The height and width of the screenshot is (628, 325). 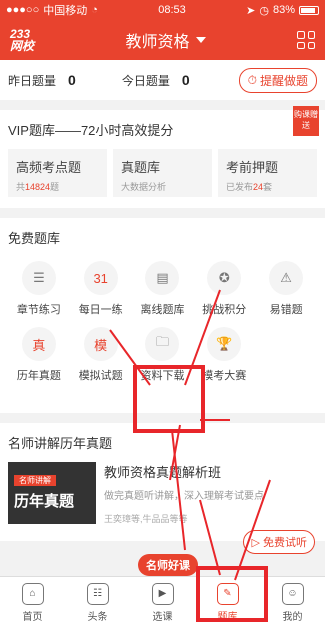 I want to click on exam-selector: 教师资格, so click(x=166, y=40).